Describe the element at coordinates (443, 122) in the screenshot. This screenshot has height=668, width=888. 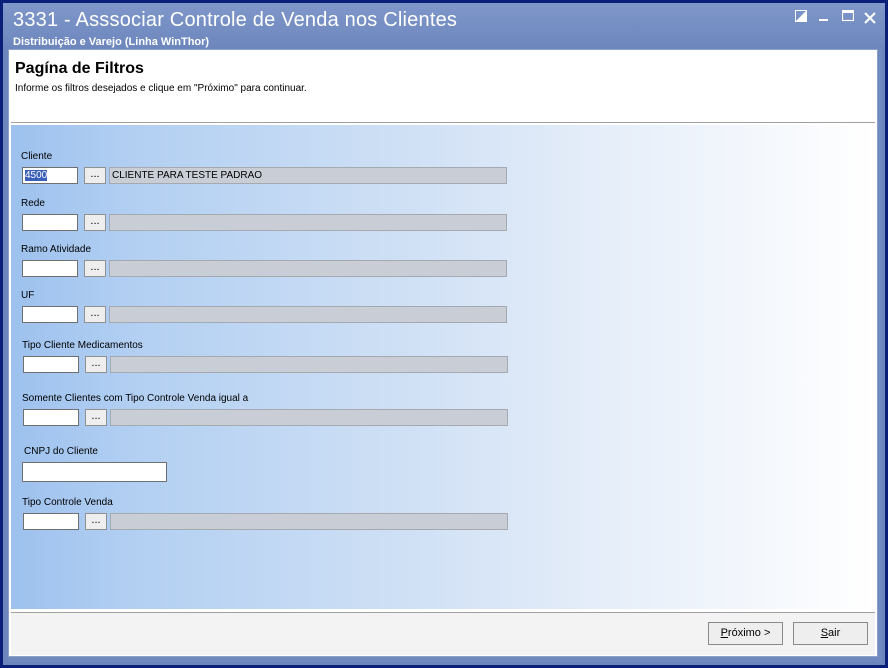
I see `header-divider` at that location.